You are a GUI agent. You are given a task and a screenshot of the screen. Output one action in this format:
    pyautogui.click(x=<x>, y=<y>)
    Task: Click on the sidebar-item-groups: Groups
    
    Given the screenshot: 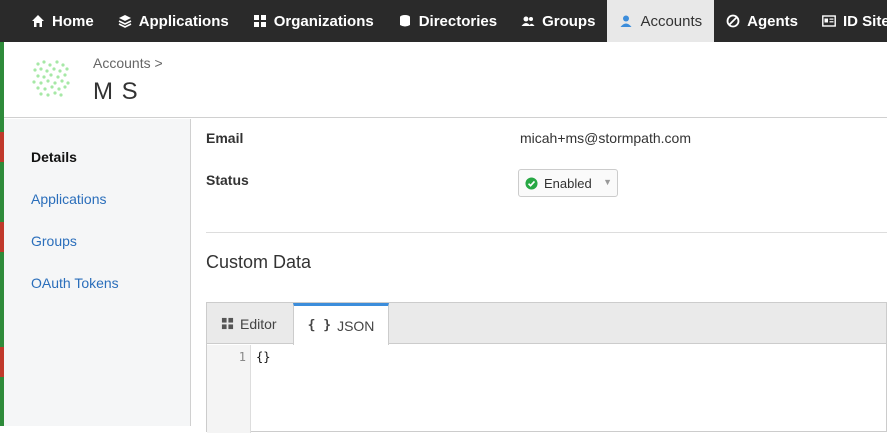 What is the action you would take?
    pyautogui.click(x=54, y=241)
    